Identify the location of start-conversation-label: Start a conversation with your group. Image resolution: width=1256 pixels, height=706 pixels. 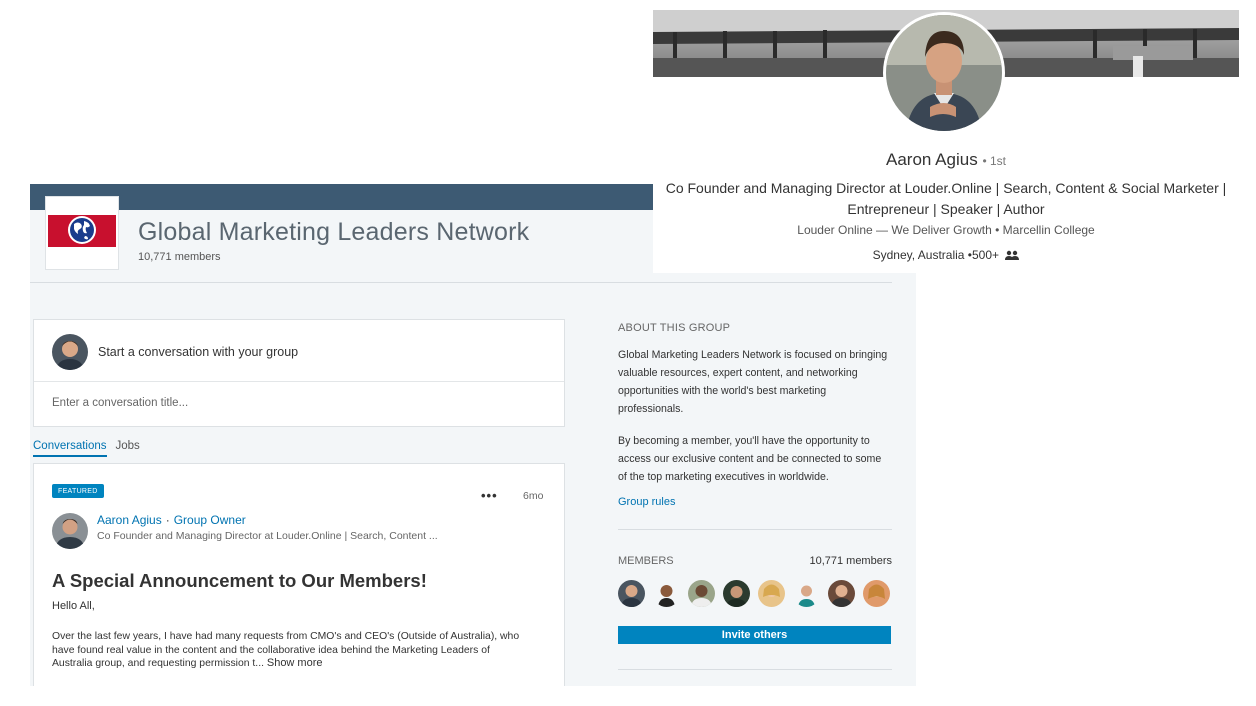
(198, 352).